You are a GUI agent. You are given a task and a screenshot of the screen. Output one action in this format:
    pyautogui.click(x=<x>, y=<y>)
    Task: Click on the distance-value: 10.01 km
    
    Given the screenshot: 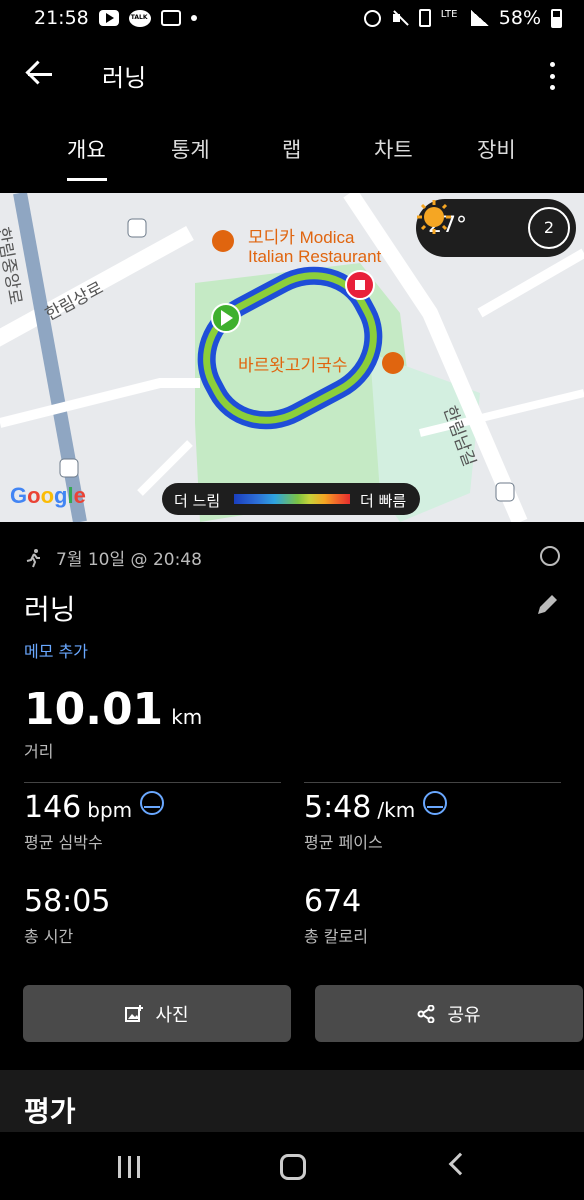 What is the action you would take?
    pyautogui.click(x=113, y=709)
    